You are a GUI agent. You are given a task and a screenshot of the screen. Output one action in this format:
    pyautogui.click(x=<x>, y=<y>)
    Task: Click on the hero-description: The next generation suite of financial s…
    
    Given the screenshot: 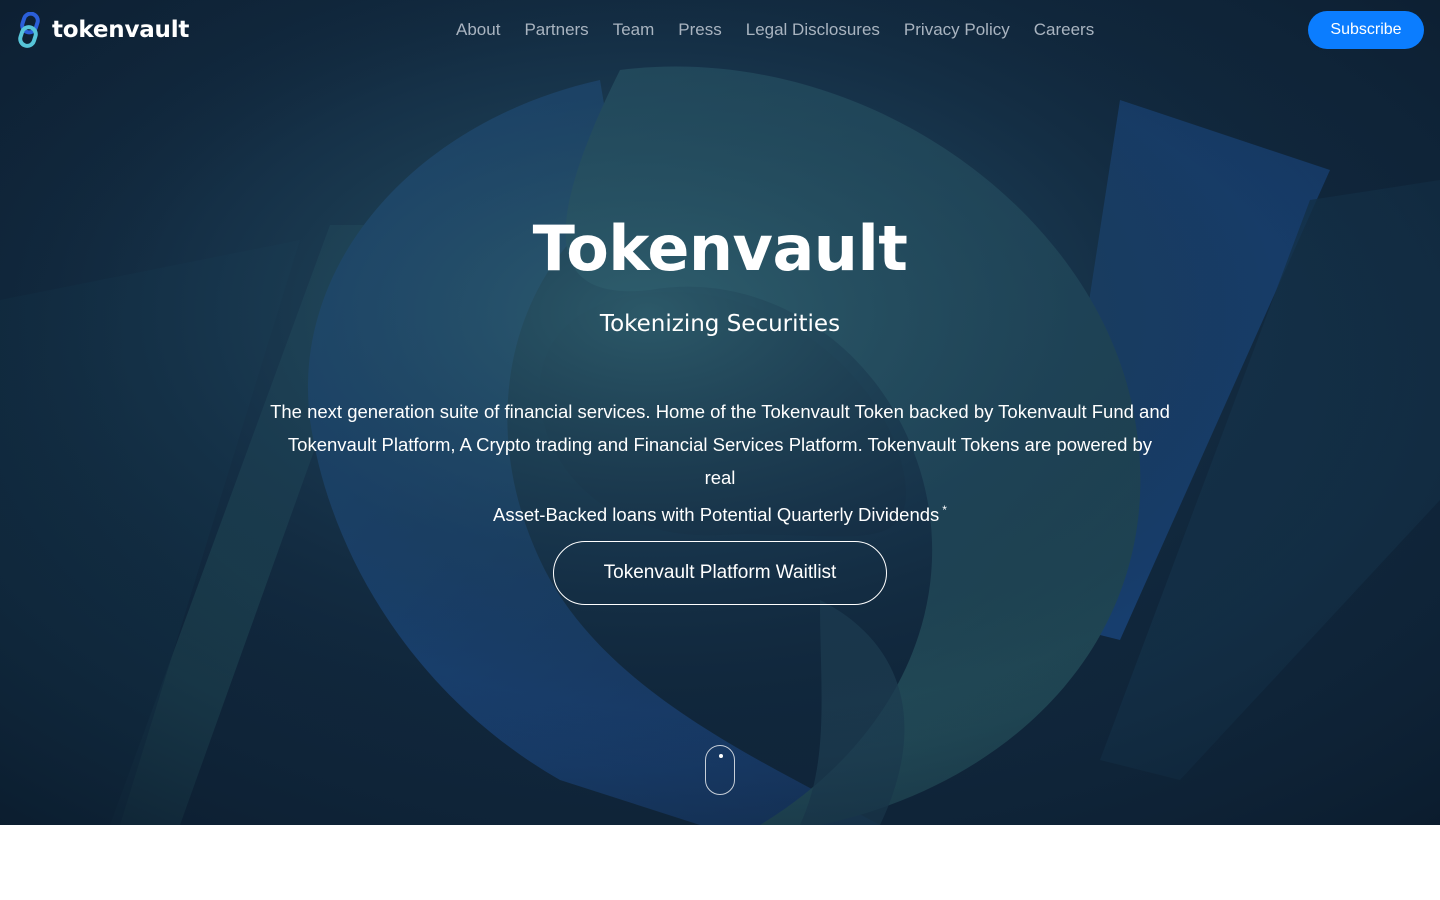 What is the action you would take?
    pyautogui.click(x=720, y=463)
    